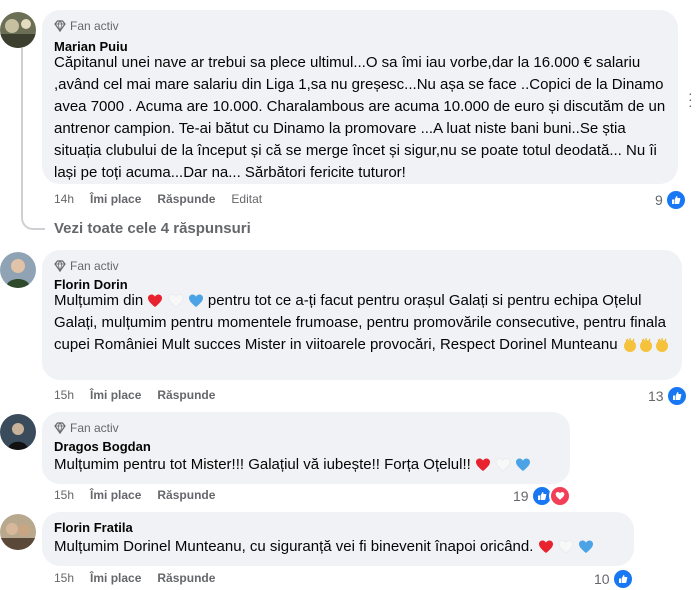 The image size is (700, 590). I want to click on comment-author: Florin Fratila, so click(93, 527).